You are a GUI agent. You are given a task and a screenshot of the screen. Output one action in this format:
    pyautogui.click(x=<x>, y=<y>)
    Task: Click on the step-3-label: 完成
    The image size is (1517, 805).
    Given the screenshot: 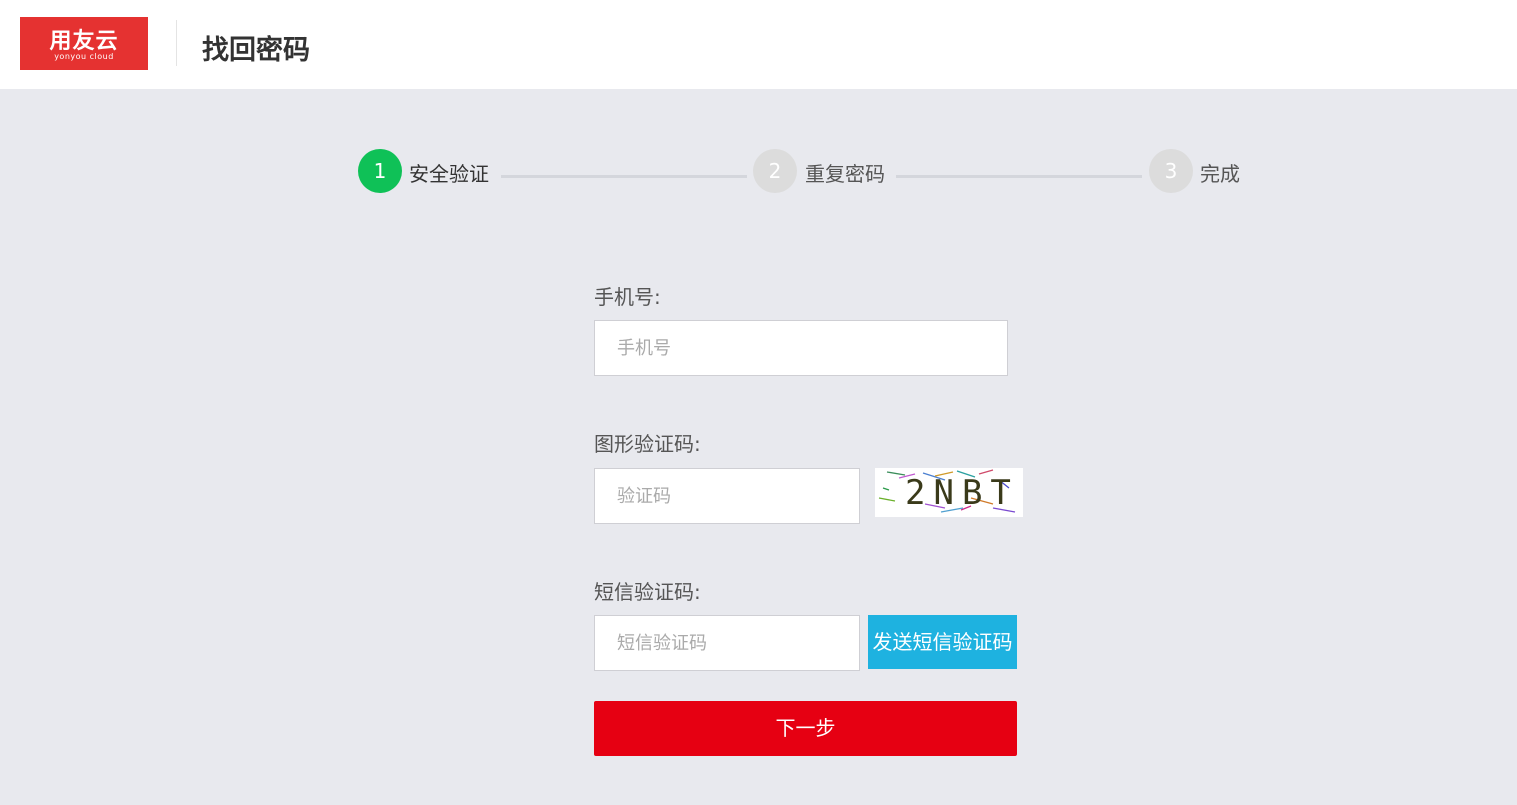 What is the action you would take?
    pyautogui.click(x=1220, y=174)
    